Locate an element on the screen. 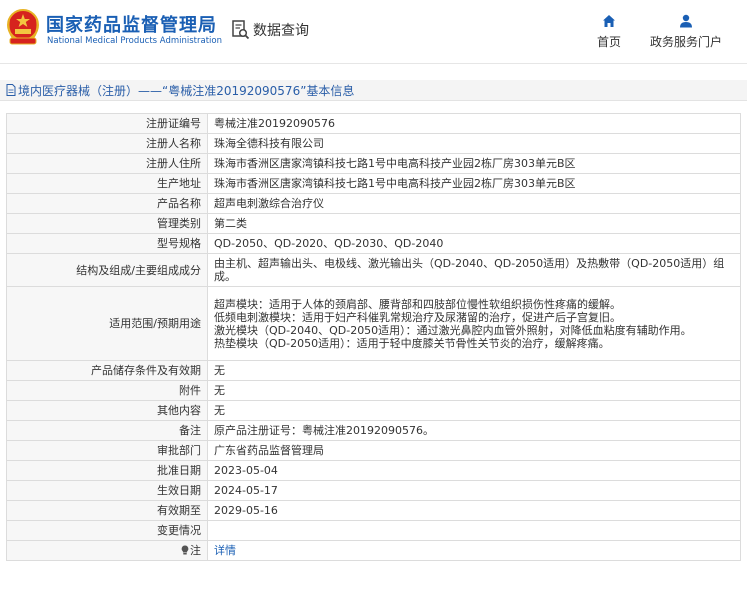 The width and height of the screenshot is (747, 600). field-label: 适用范围/预期用途 is located at coordinates (107, 323).